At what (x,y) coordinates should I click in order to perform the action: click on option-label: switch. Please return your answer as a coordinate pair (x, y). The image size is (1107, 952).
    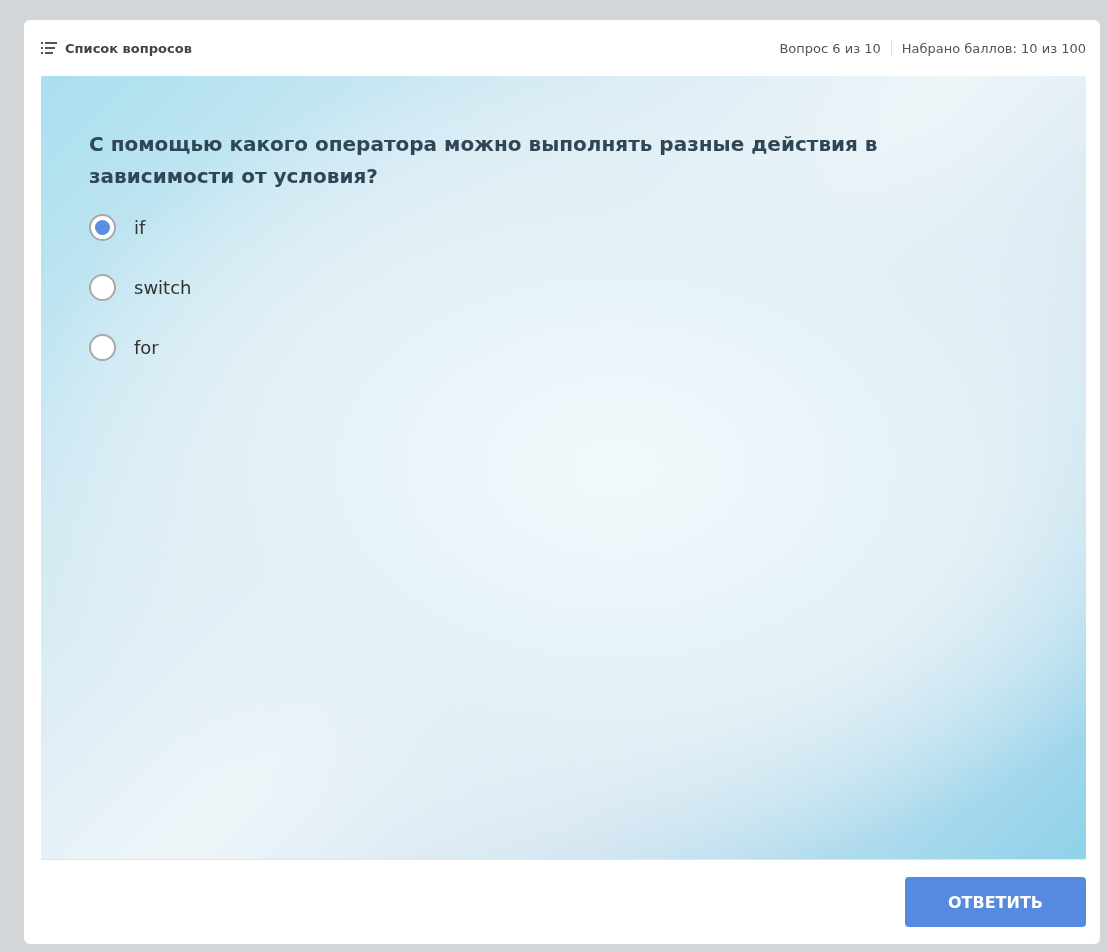
    Looking at the image, I should click on (163, 287).